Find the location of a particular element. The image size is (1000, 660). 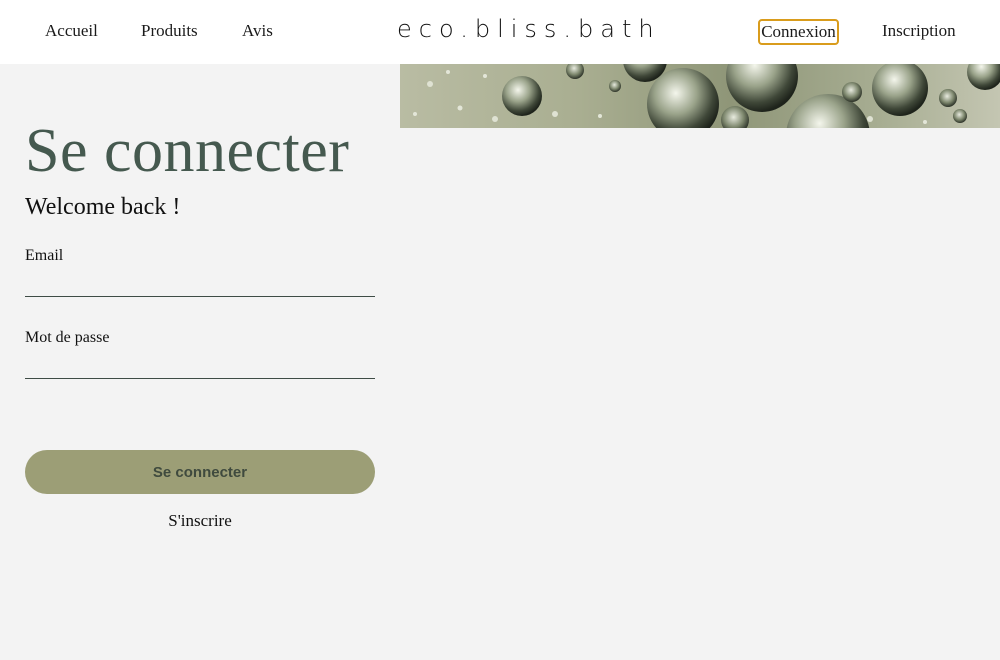

password-field is located at coordinates (200, 364).